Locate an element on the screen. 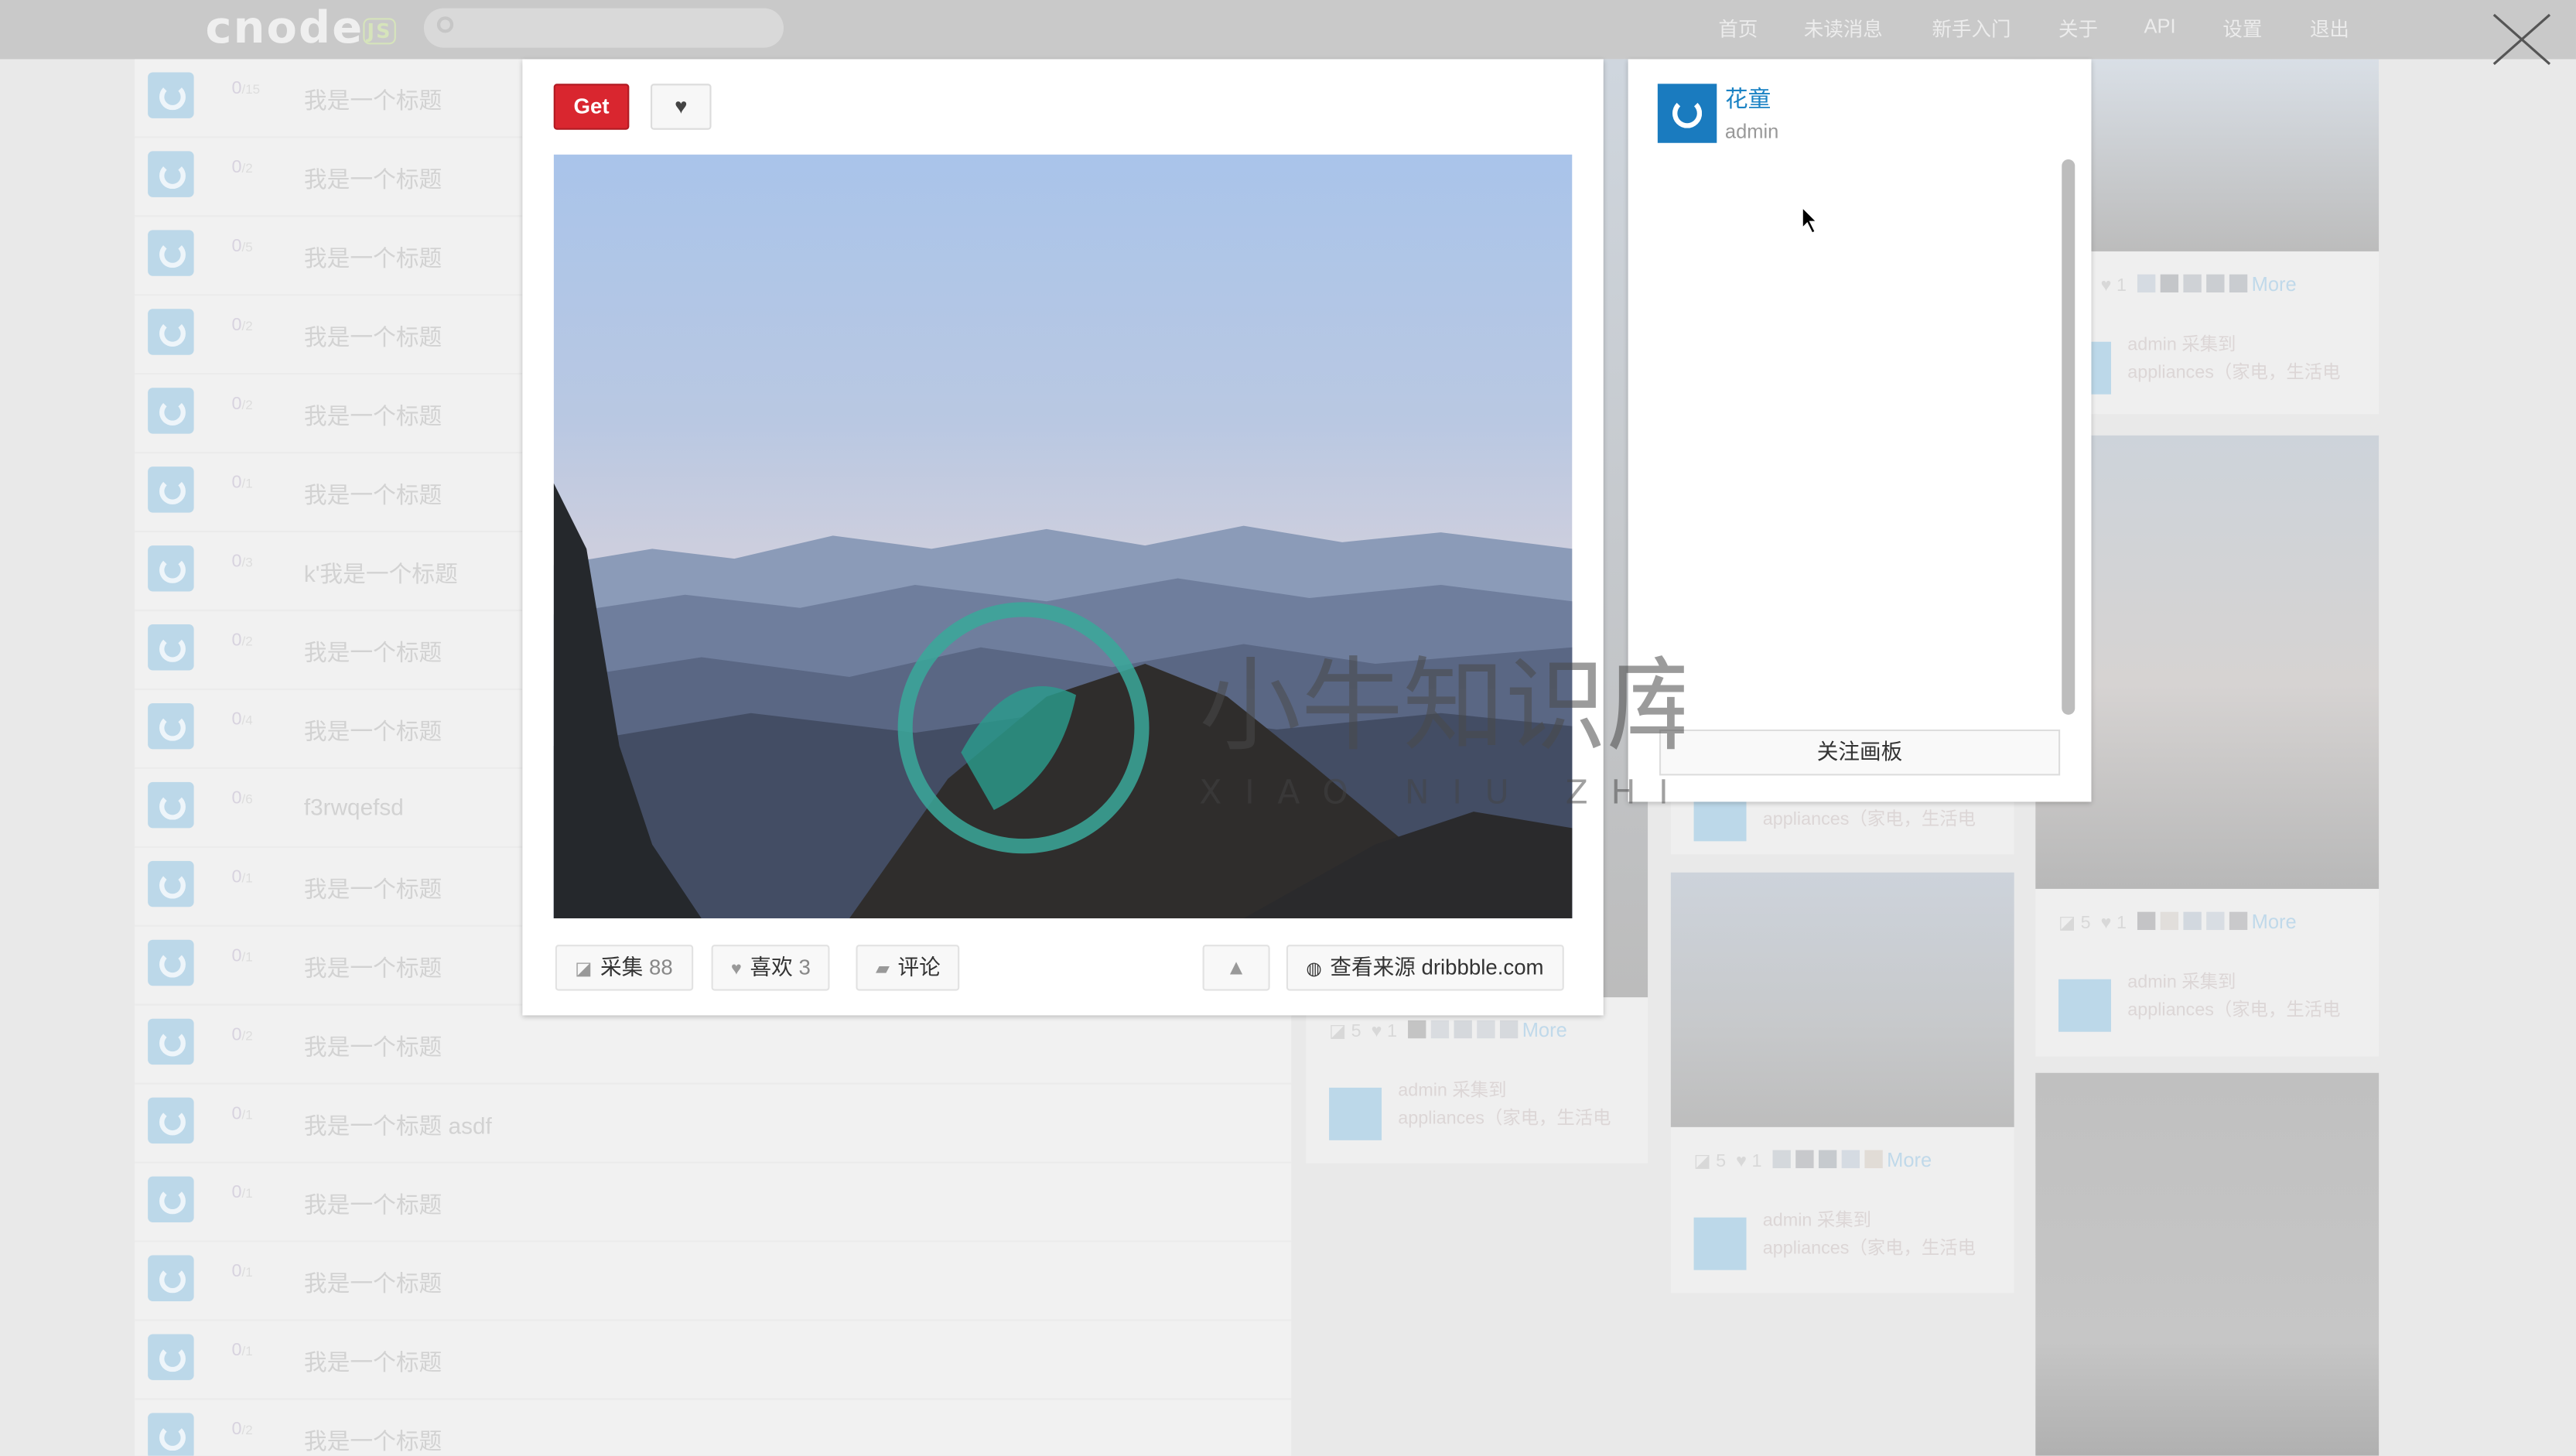  comment-icon: ▰ is located at coordinates (882, 969).